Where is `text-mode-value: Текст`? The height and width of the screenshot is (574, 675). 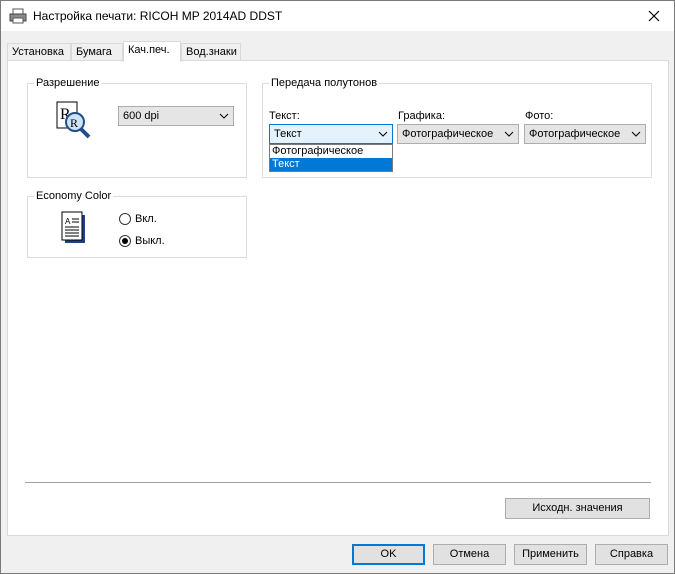 text-mode-value: Текст is located at coordinates (288, 134).